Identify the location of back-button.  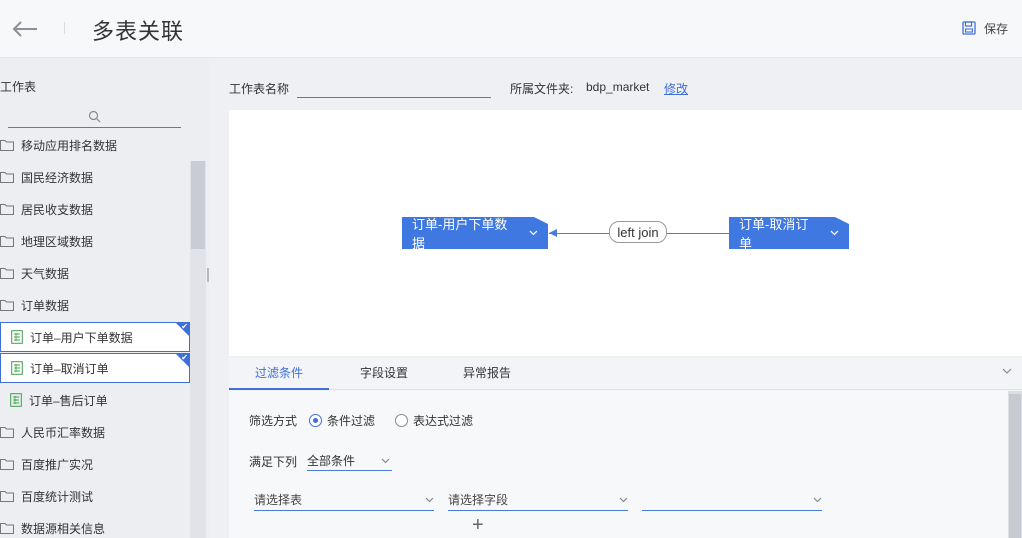
(25, 29).